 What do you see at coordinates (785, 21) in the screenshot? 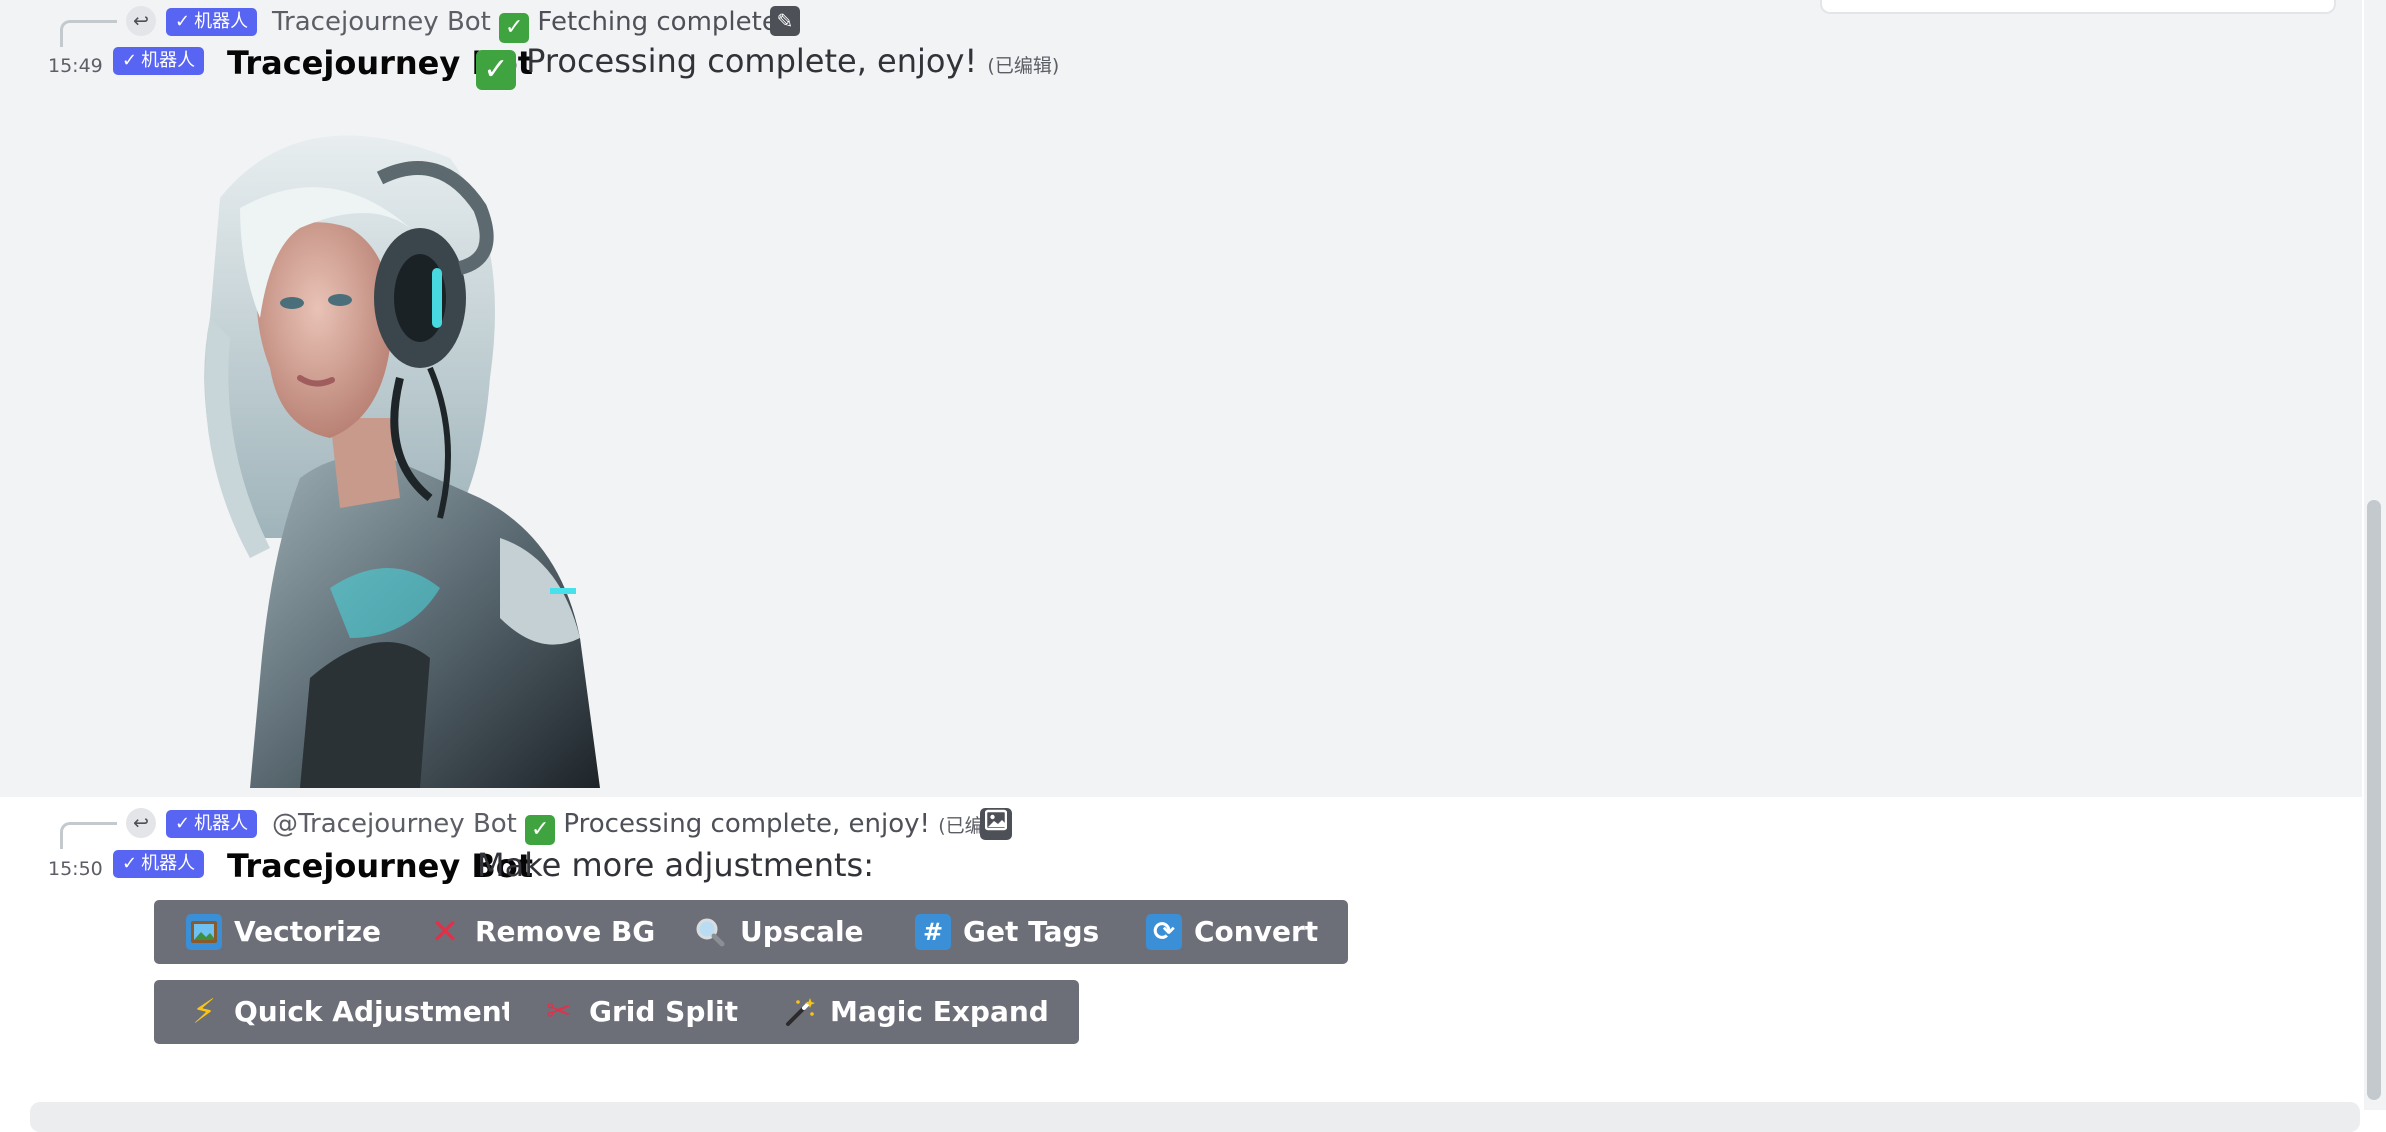
I see `pencil-icon: ✎` at bounding box center [785, 21].